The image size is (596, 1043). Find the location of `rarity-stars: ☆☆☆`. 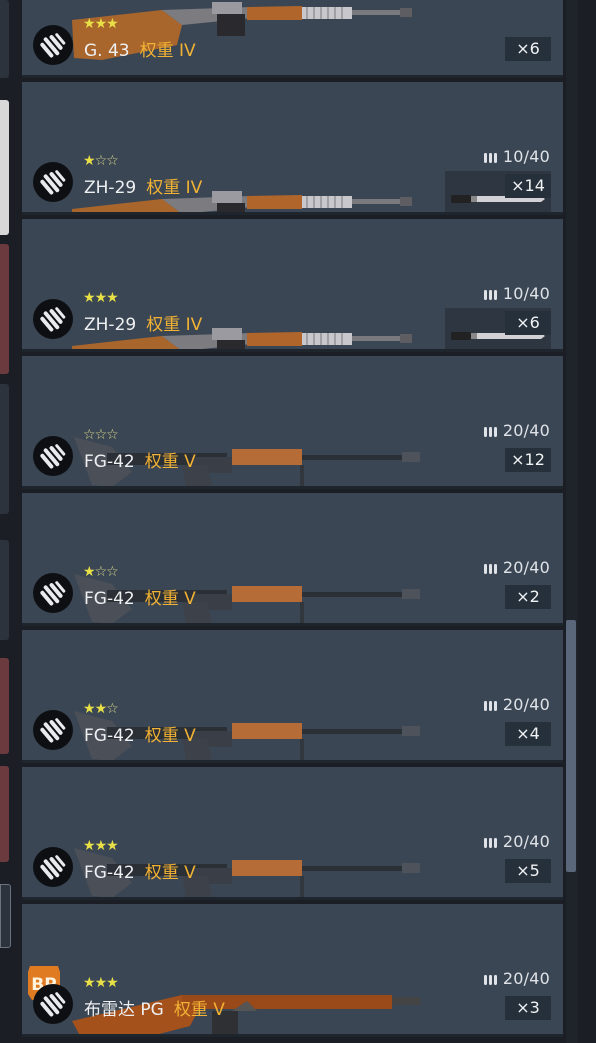

rarity-stars: ☆☆☆ is located at coordinates (101, 435).